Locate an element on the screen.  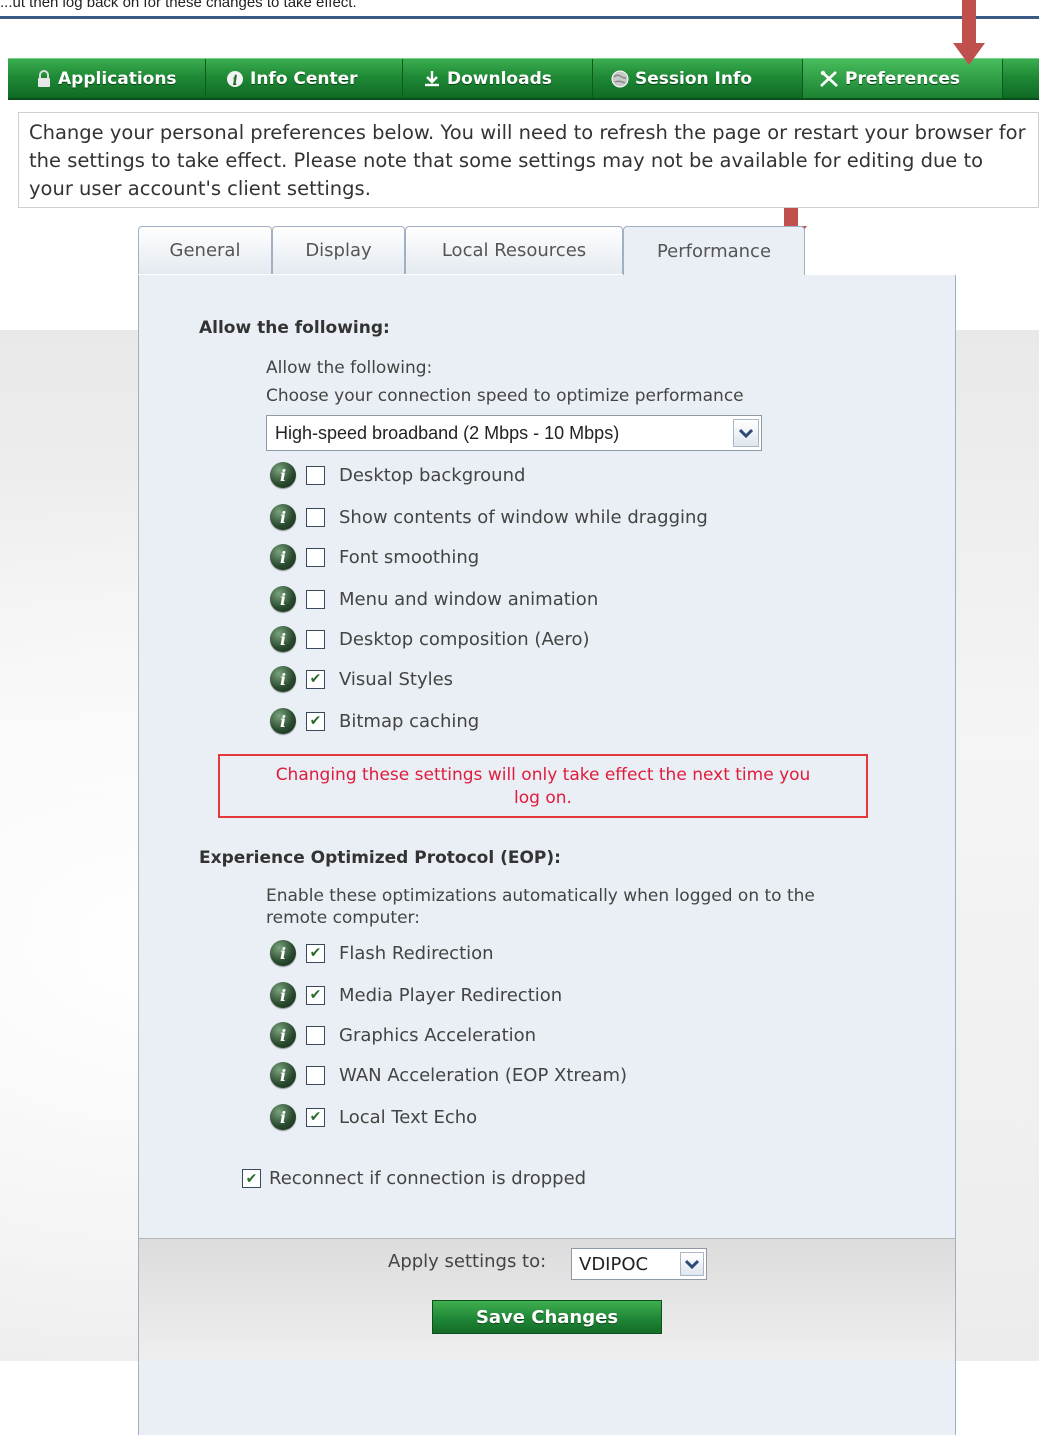
option-row: i ✔ Bitmap caching is located at coordinates (374, 721).